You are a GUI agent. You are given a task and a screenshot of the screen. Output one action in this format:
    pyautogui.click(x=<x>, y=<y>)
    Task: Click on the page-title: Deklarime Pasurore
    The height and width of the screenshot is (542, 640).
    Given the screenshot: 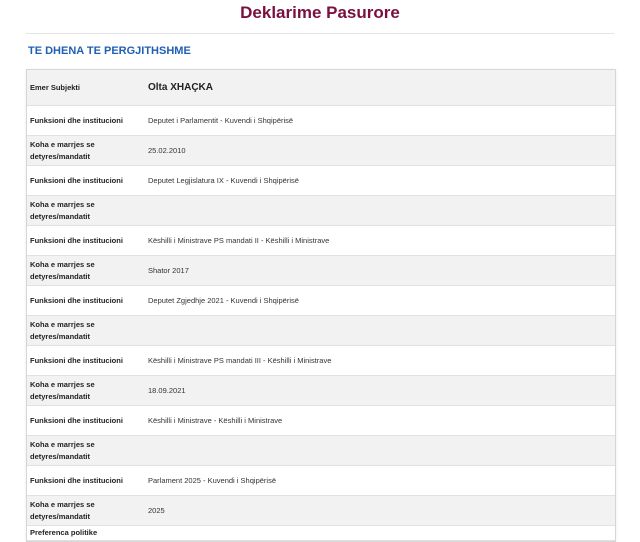 What is the action you would take?
    pyautogui.click(x=320, y=12)
    